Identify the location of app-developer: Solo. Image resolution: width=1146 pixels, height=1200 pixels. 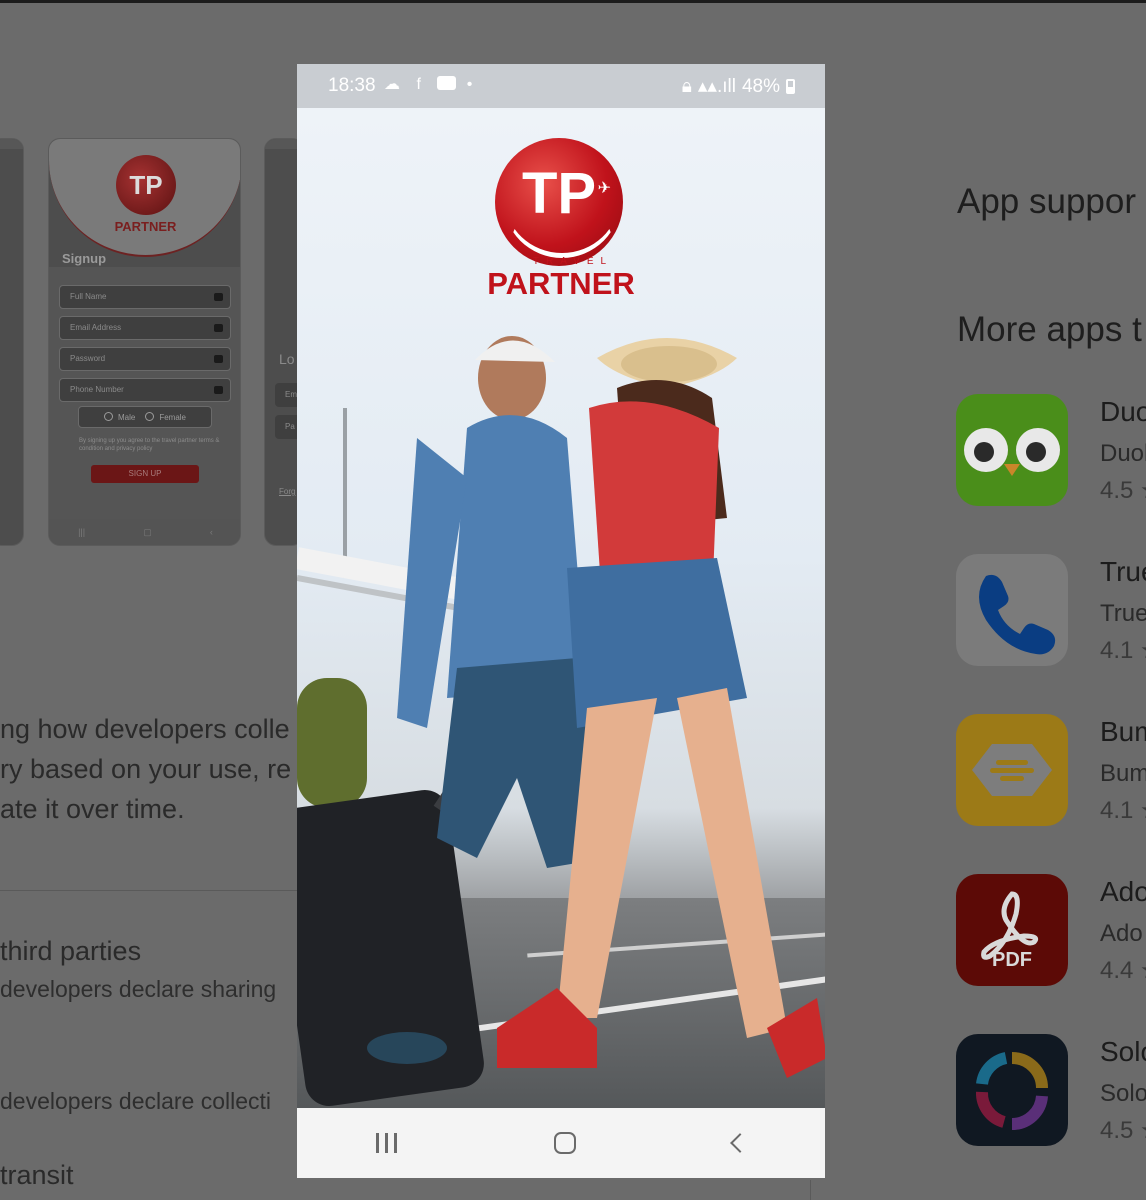
(1123, 1093).